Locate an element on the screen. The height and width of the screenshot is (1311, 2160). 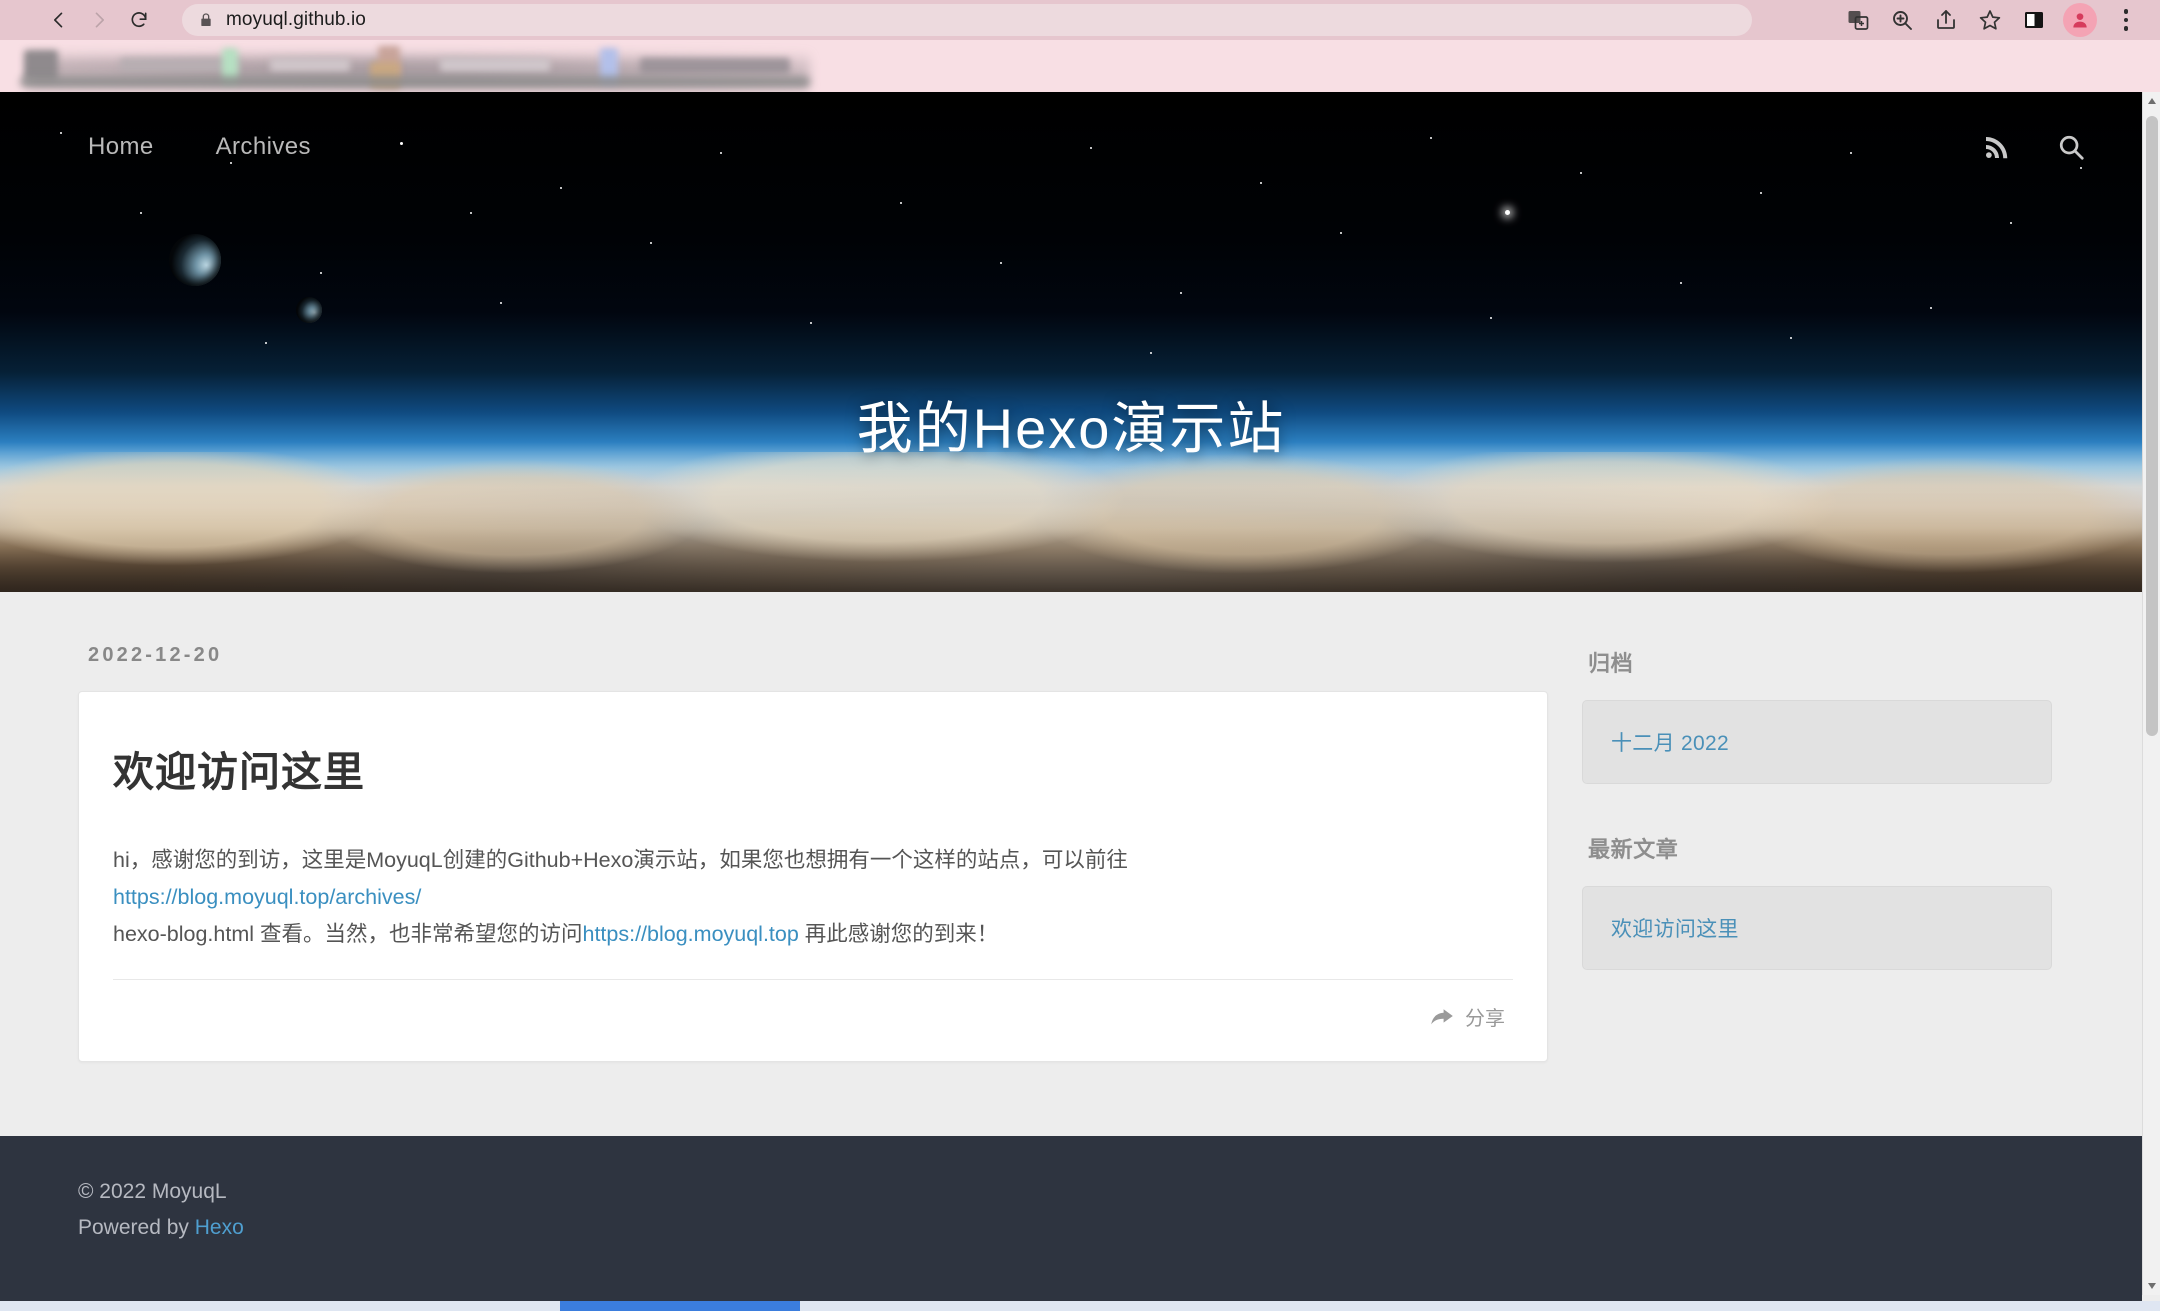
footer-hexo-link: Hexo is located at coordinates (219, 1227).